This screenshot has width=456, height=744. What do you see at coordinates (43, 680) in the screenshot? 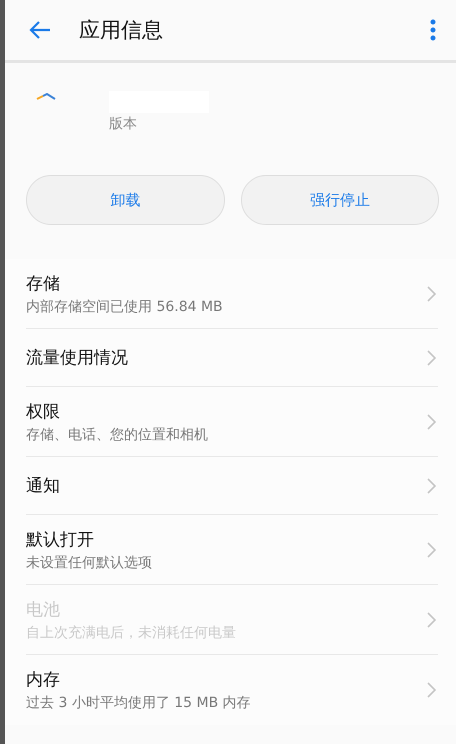
I see `item-title: 内存` at bounding box center [43, 680].